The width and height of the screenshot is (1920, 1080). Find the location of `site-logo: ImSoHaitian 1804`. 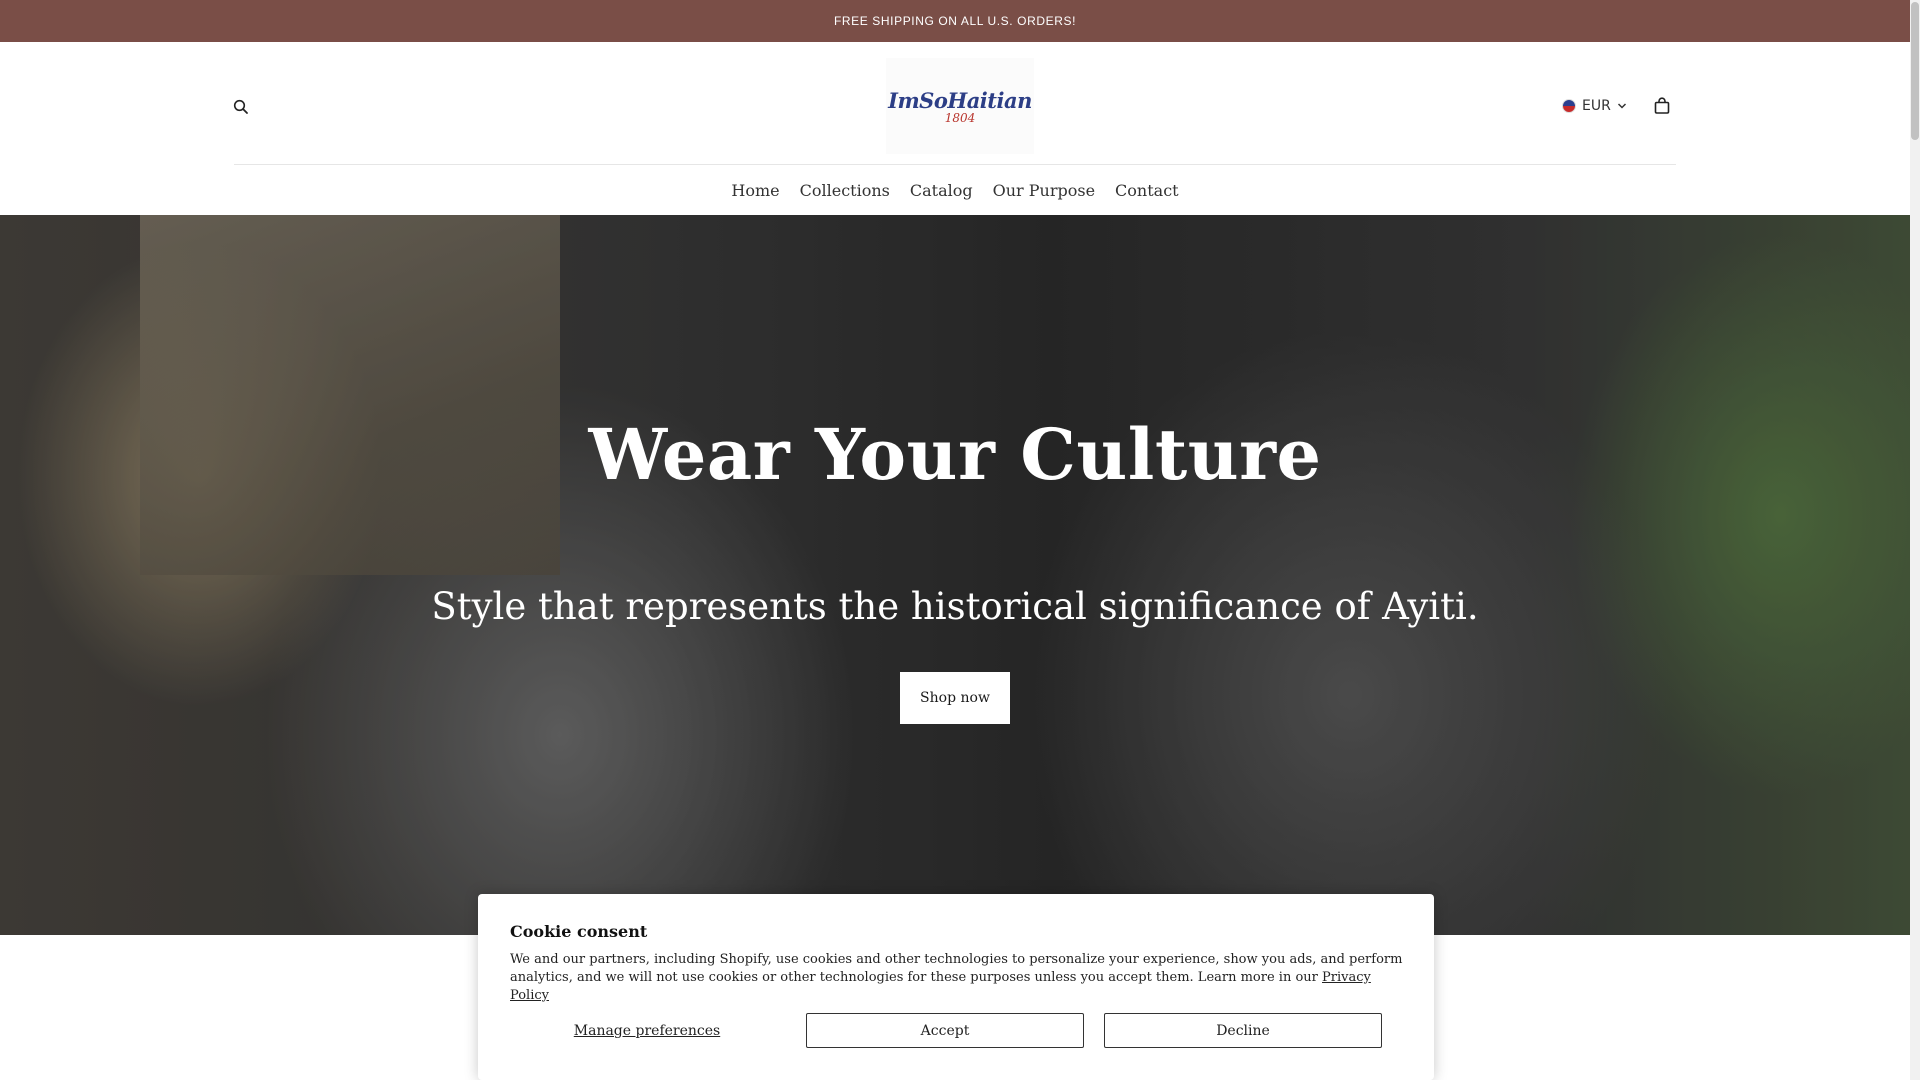

site-logo: ImSoHaitian 1804 is located at coordinates (960, 106).